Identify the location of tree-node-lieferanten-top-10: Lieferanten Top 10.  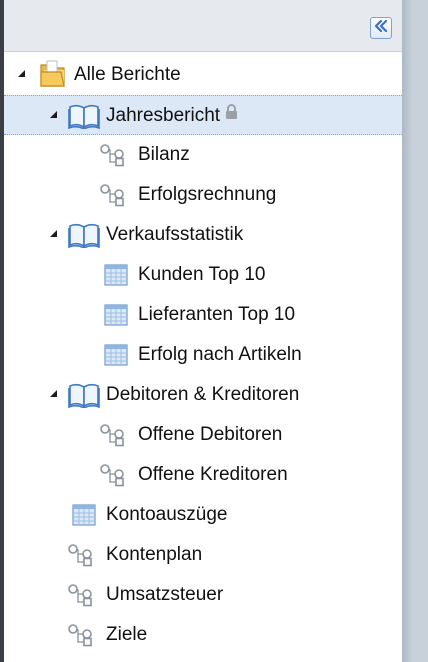
(203, 315).